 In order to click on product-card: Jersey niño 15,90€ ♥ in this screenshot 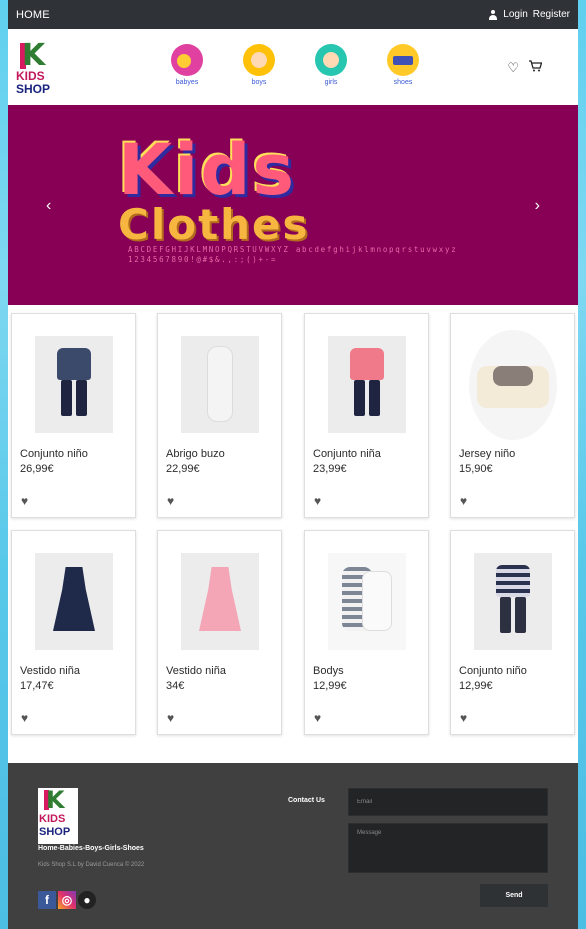, I will do `click(512, 415)`.